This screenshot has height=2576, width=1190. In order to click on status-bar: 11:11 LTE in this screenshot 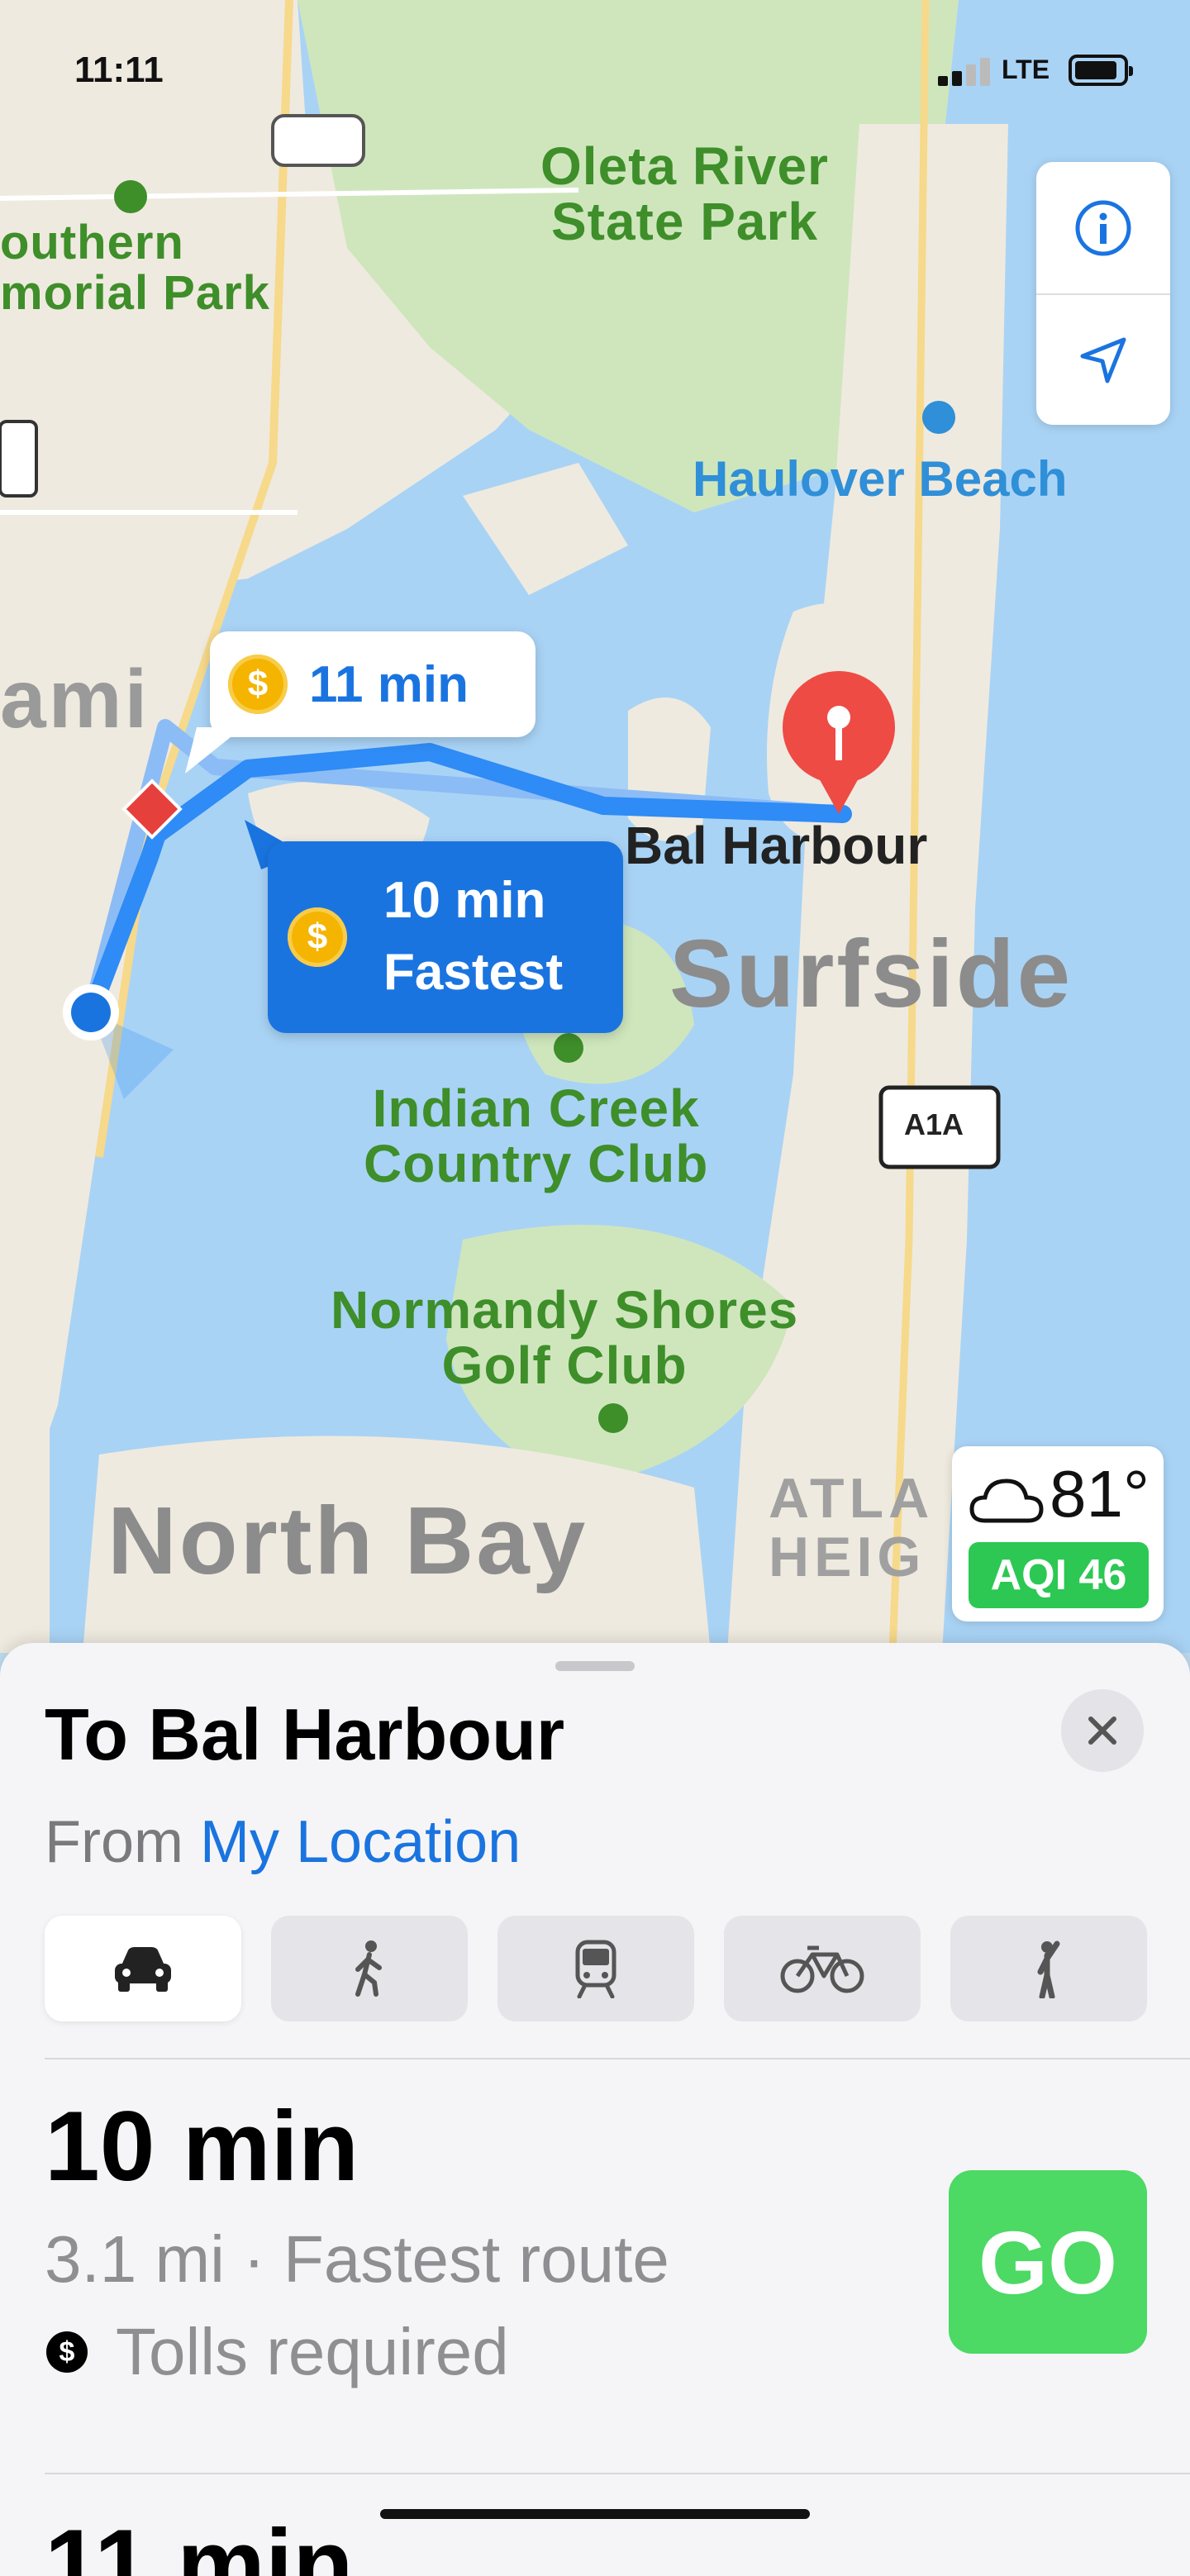, I will do `click(595, 70)`.